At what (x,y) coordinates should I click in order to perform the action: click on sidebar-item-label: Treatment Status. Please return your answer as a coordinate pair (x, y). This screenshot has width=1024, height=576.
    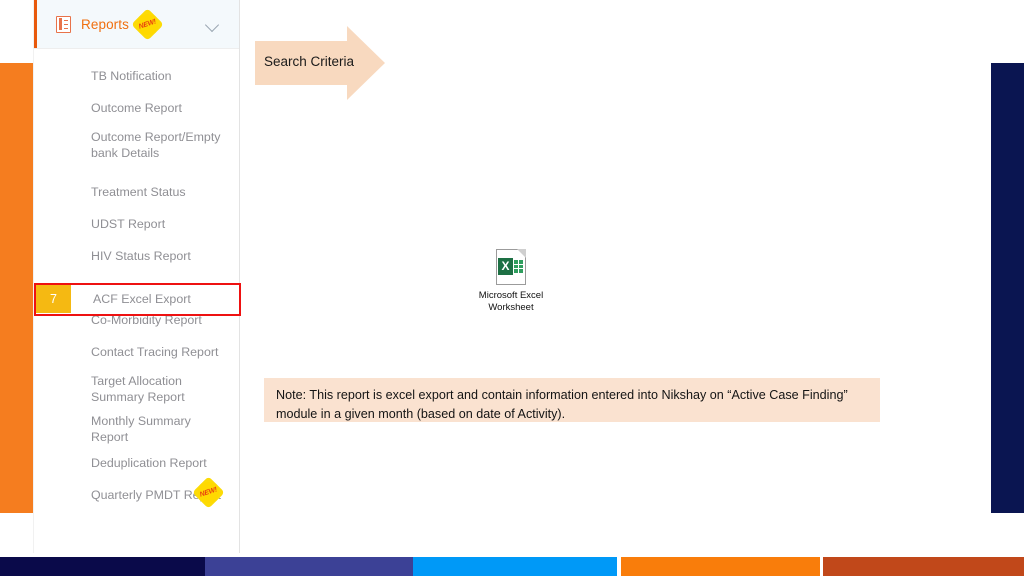
    Looking at the image, I should click on (138, 191).